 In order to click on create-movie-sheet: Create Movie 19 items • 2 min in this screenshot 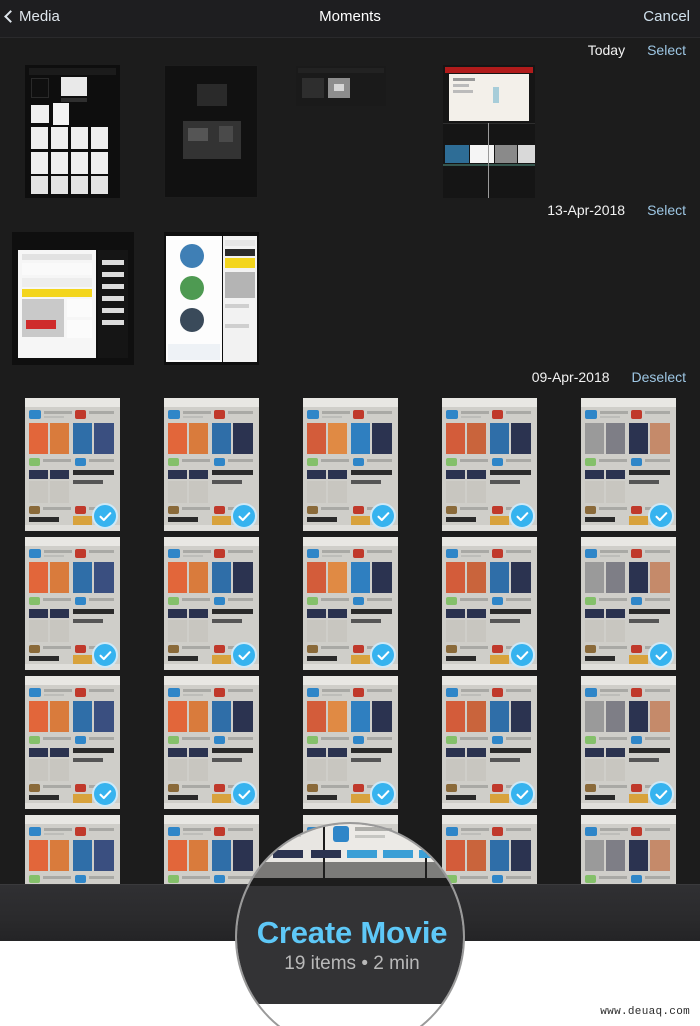, I will do `click(350, 945)`.